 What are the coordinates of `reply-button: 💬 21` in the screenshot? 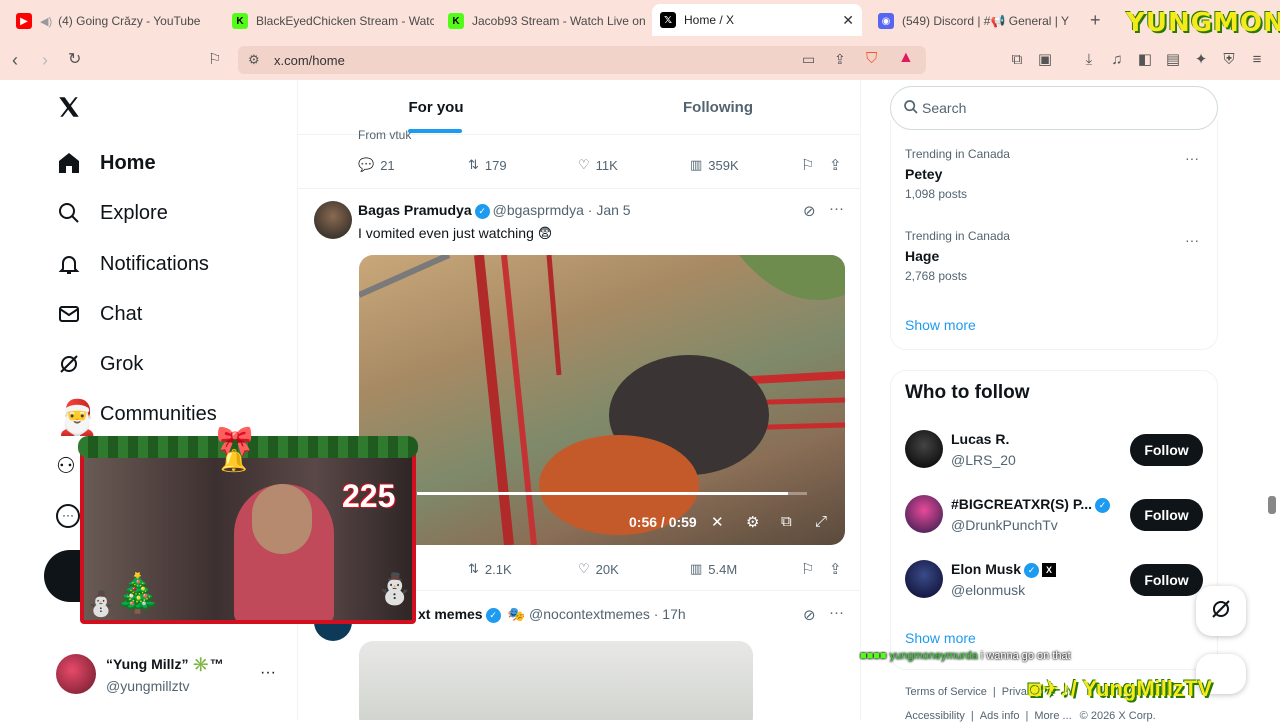 It's located at (376, 165).